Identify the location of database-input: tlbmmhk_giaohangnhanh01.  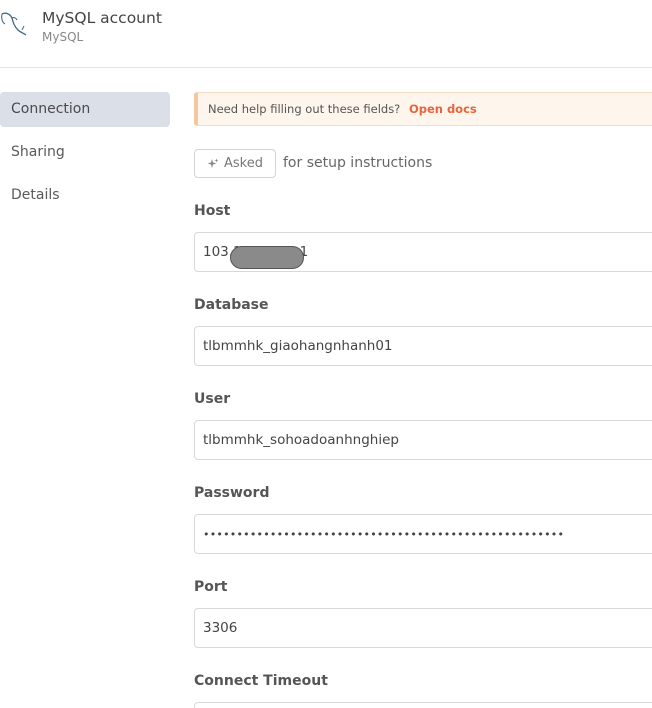
(423, 346).